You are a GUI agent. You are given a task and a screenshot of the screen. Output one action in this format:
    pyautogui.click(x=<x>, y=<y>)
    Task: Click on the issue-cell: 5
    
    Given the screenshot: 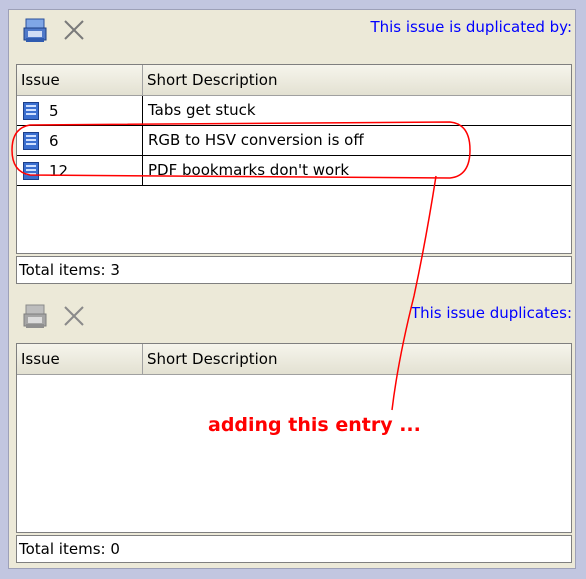 What is the action you would take?
    pyautogui.click(x=80, y=110)
    